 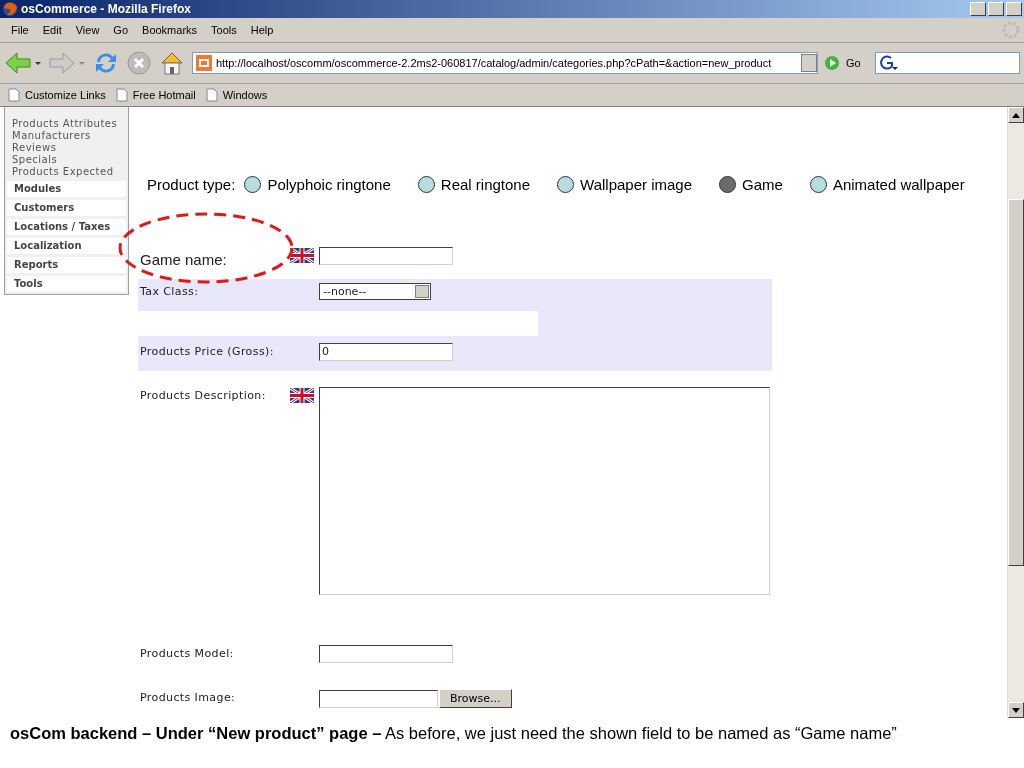 I want to click on search-field, so click(x=947, y=63).